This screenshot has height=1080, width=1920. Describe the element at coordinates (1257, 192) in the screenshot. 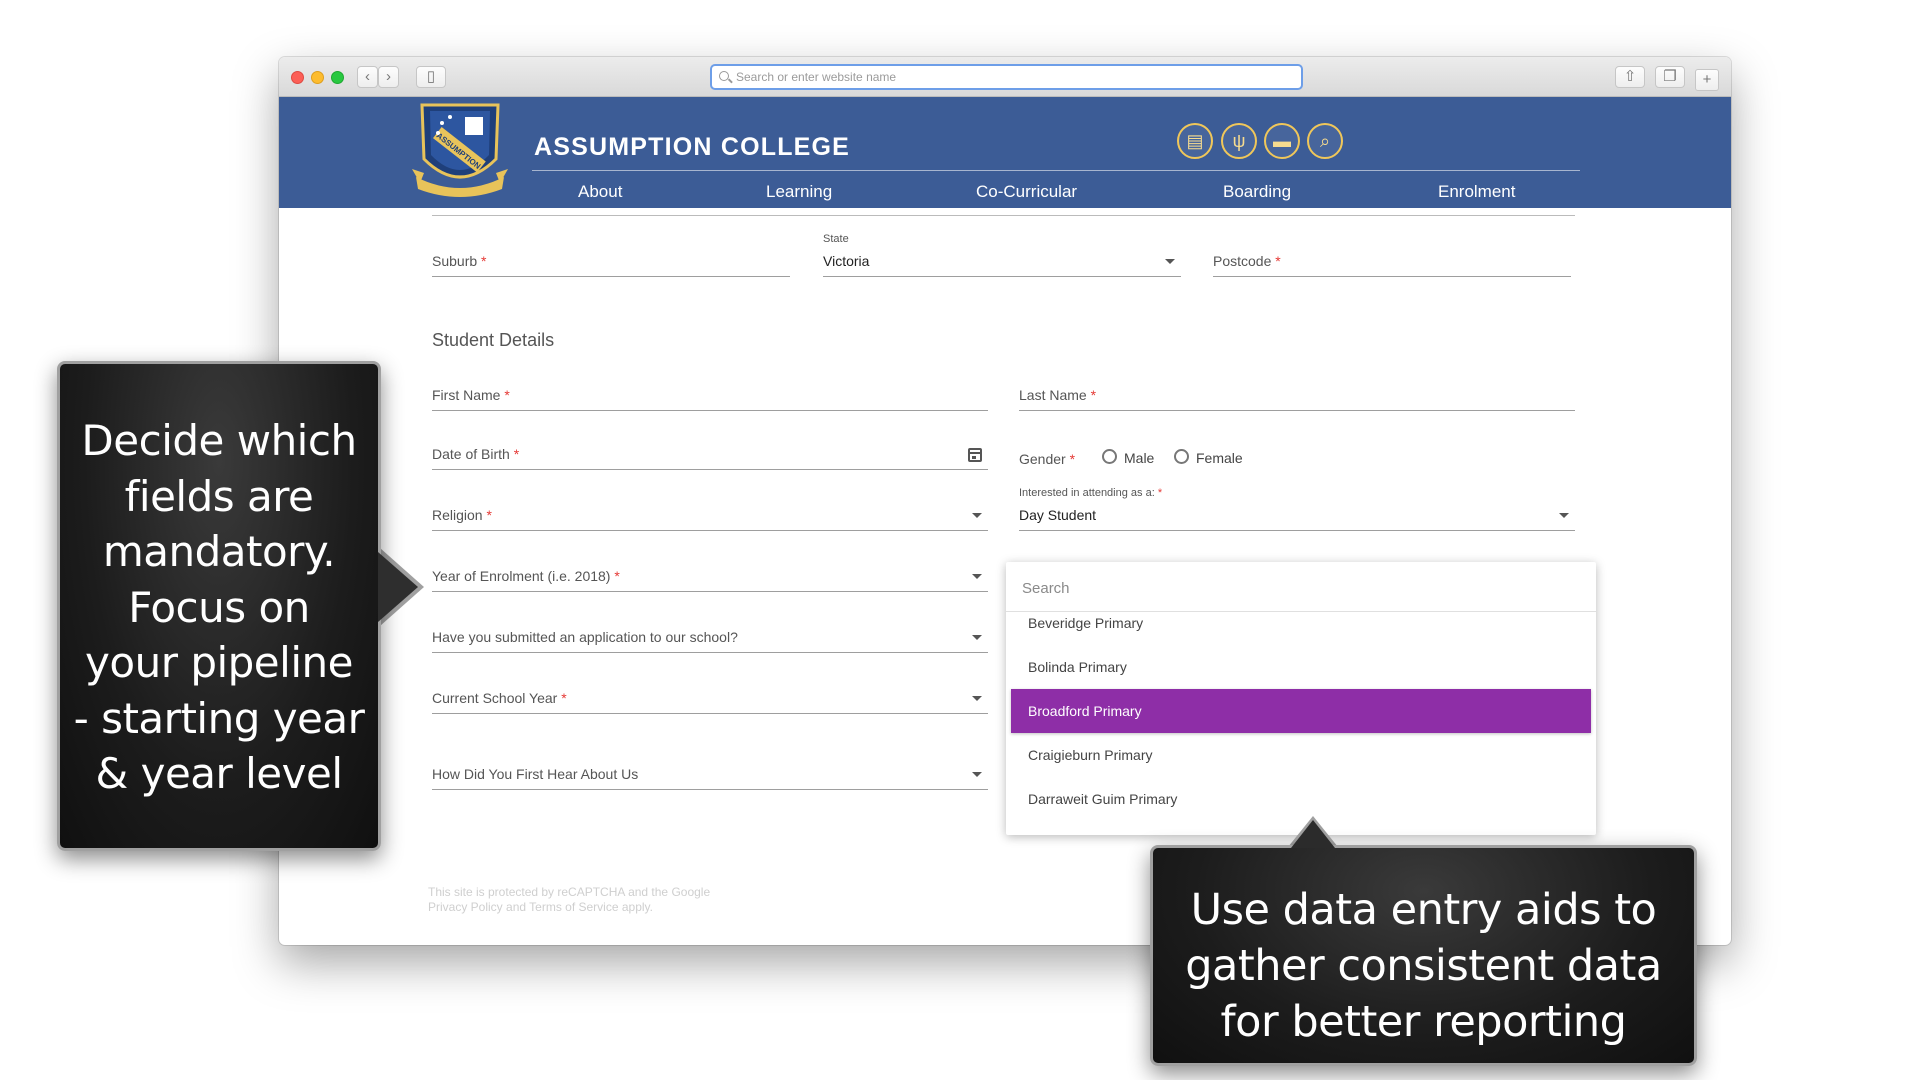

I see `nav-boarding: Boarding` at that location.